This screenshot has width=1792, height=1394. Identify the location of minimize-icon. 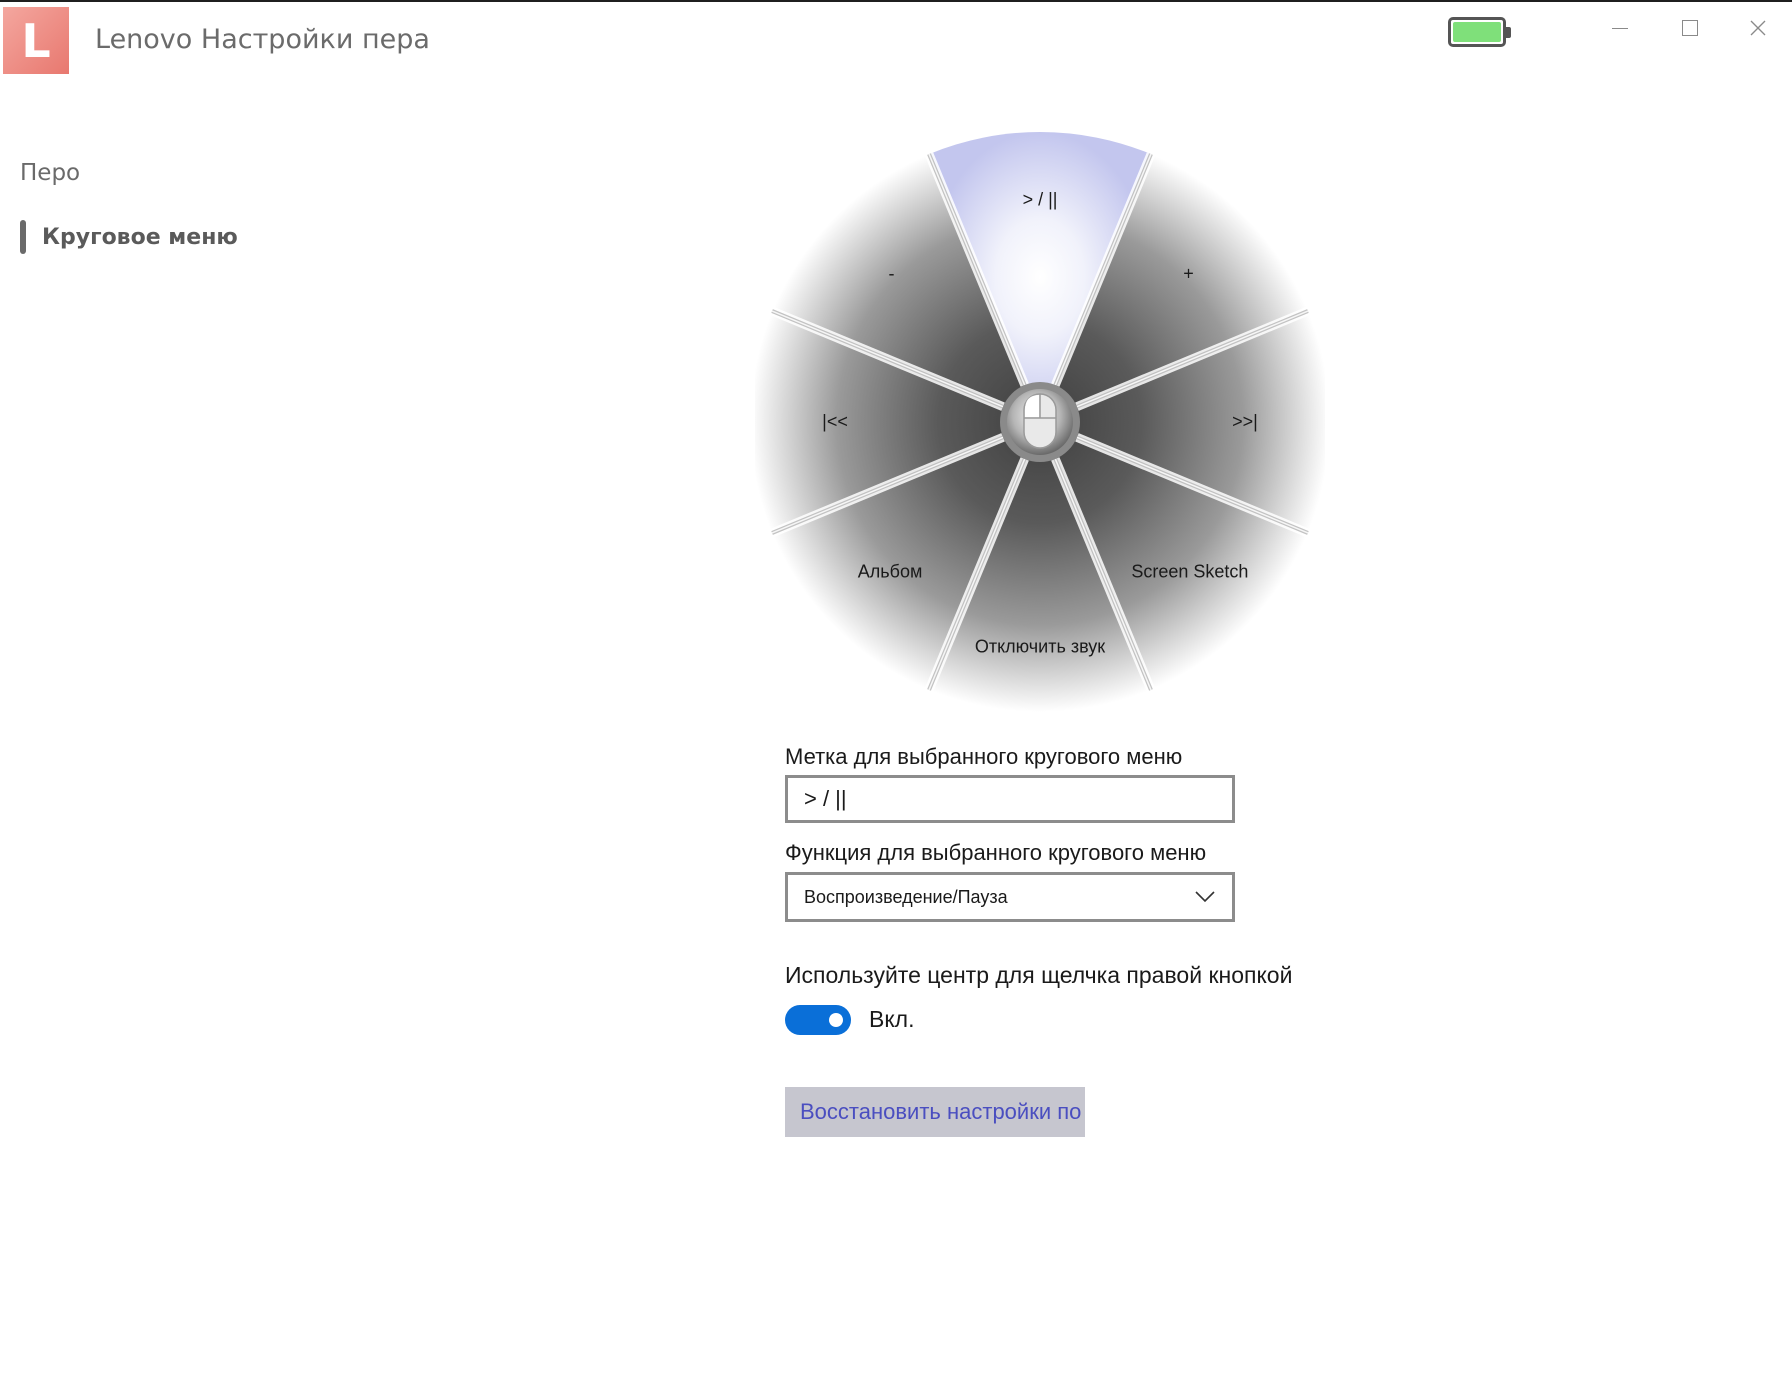
(1620, 28).